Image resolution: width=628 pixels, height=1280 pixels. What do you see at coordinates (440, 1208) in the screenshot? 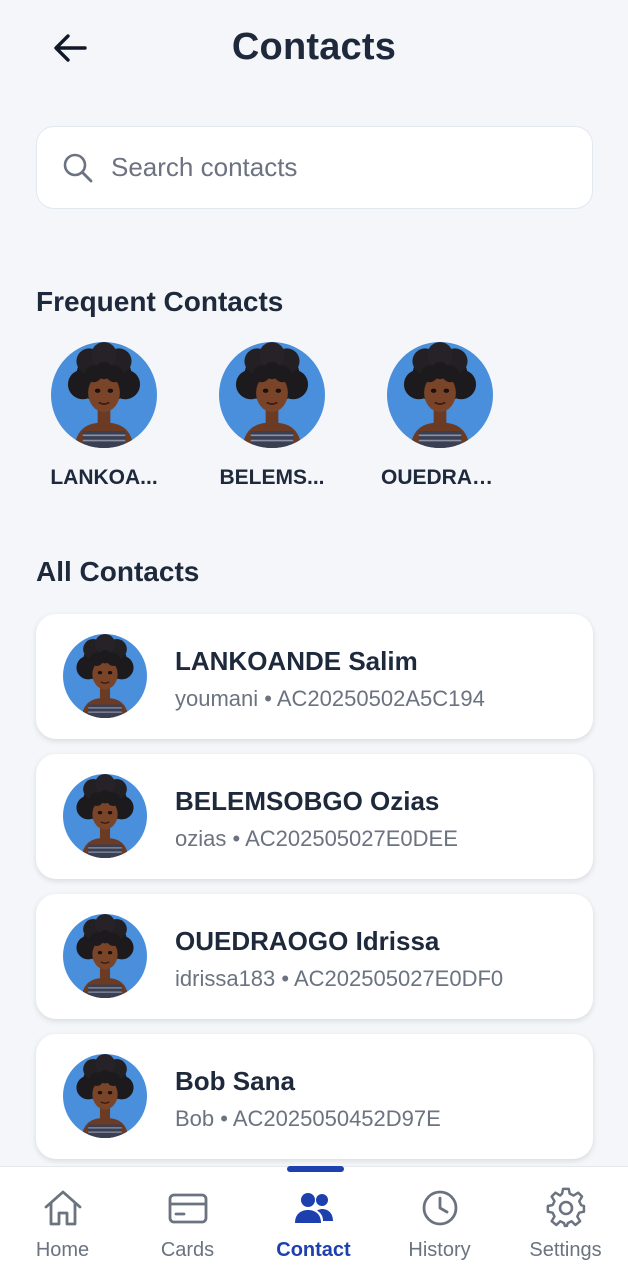
I see `clock-icon` at bounding box center [440, 1208].